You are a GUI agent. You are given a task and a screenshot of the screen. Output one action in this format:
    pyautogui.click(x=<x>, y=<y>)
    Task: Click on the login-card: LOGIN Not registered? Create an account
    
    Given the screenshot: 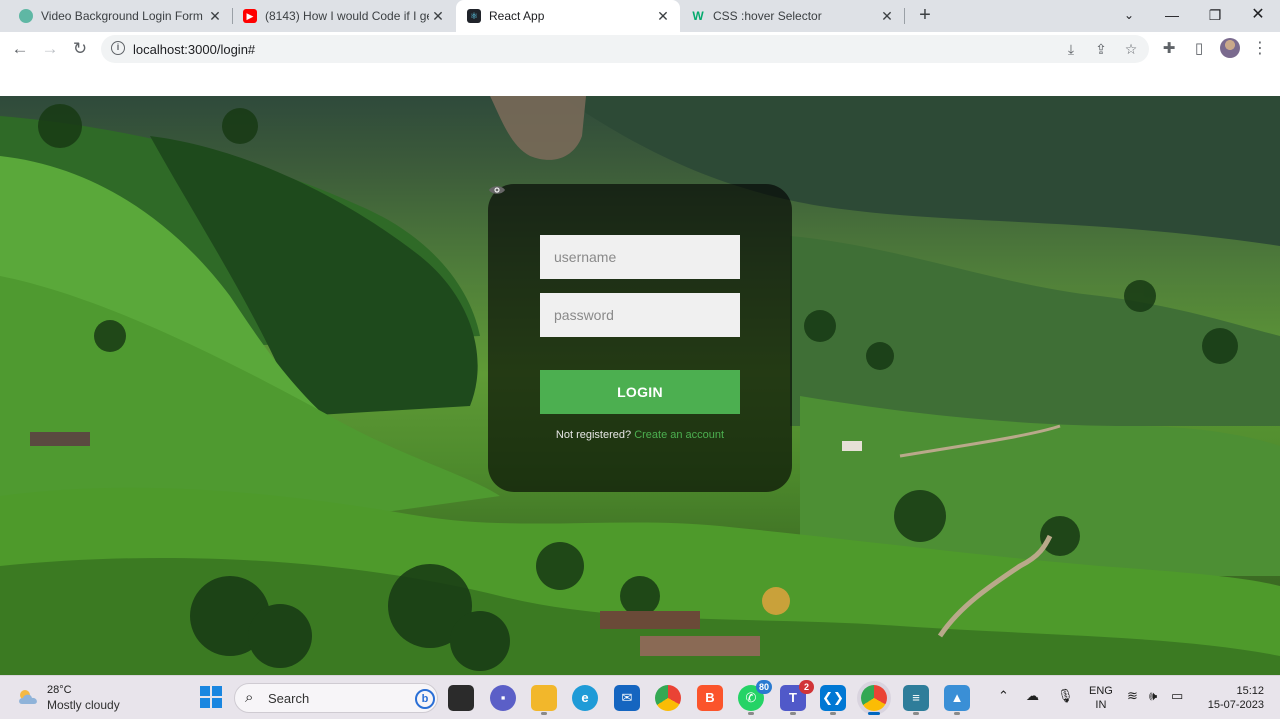 What is the action you would take?
    pyautogui.click(x=640, y=338)
    